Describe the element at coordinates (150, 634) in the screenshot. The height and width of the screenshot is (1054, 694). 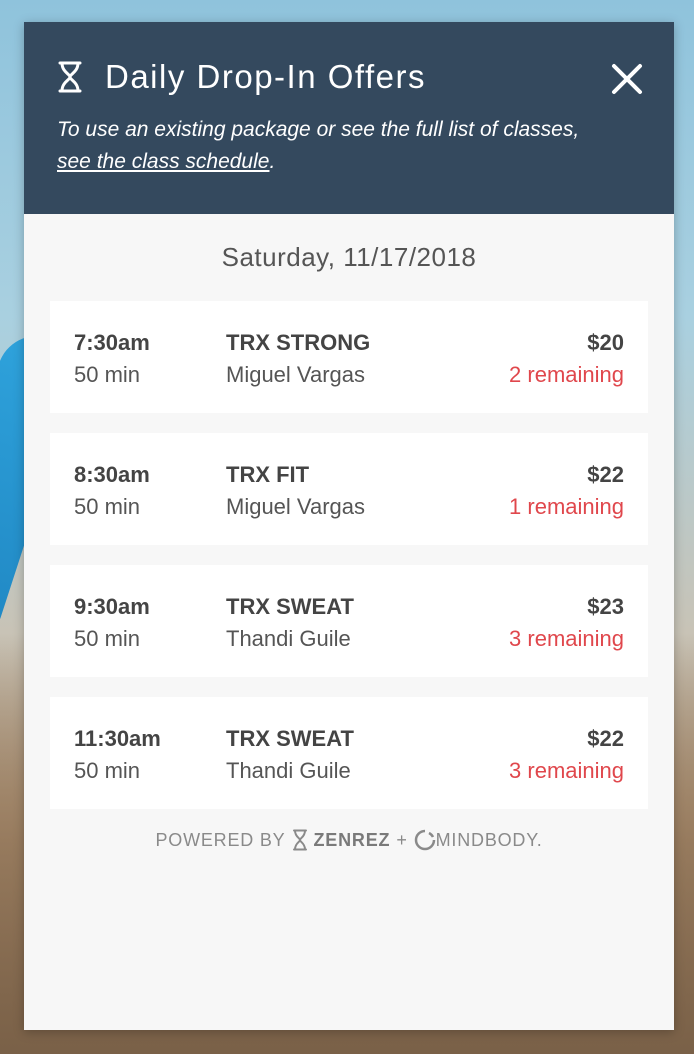
I see `class-time-col: 9:30am 50 min` at that location.